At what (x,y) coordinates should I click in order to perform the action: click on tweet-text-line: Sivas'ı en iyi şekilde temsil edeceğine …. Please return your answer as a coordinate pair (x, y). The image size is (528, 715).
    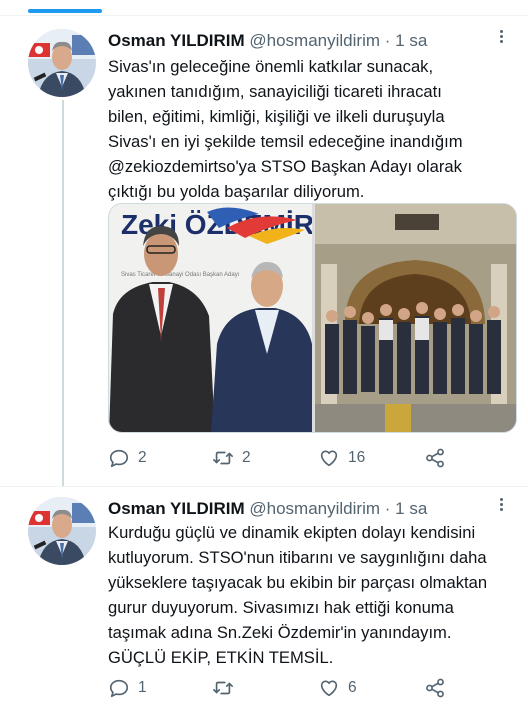
    Looking at the image, I should click on (285, 141).